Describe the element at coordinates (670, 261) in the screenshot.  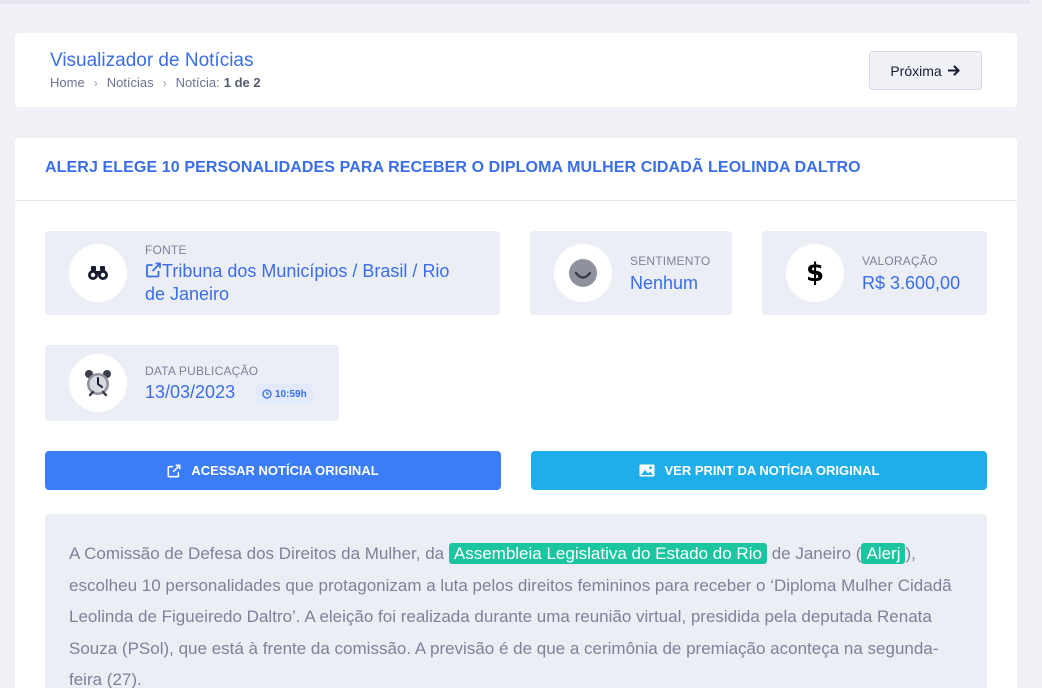
I see `sentimento-label: SENTIMENTO` at that location.